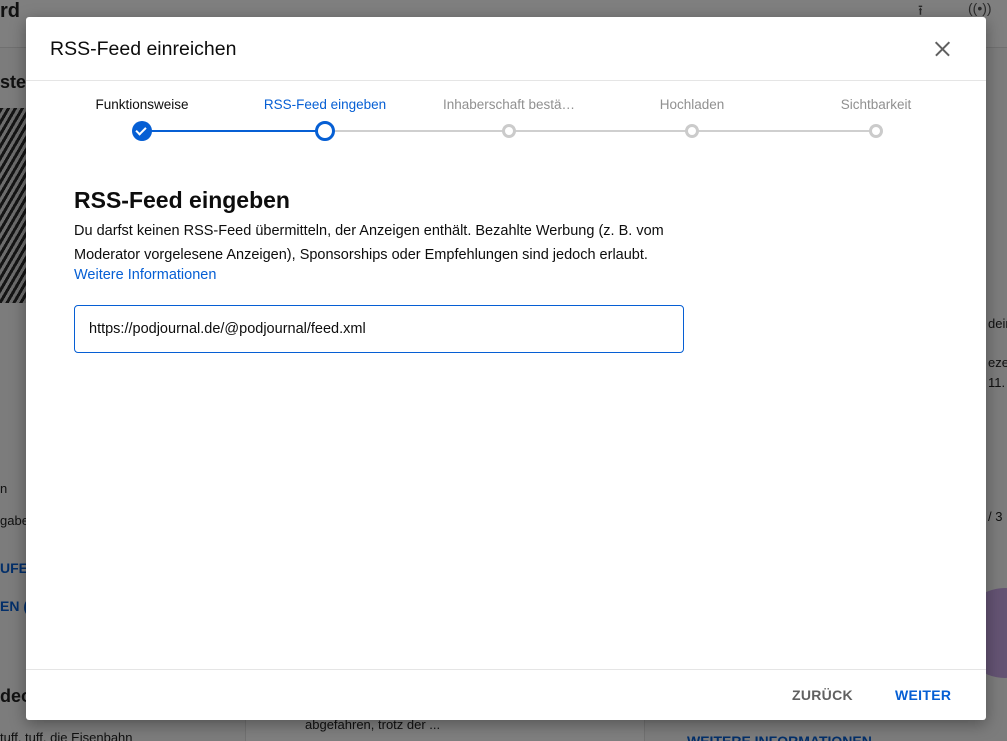  What do you see at coordinates (942, 49) in the screenshot?
I see `close-icon` at bounding box center [942, 49].